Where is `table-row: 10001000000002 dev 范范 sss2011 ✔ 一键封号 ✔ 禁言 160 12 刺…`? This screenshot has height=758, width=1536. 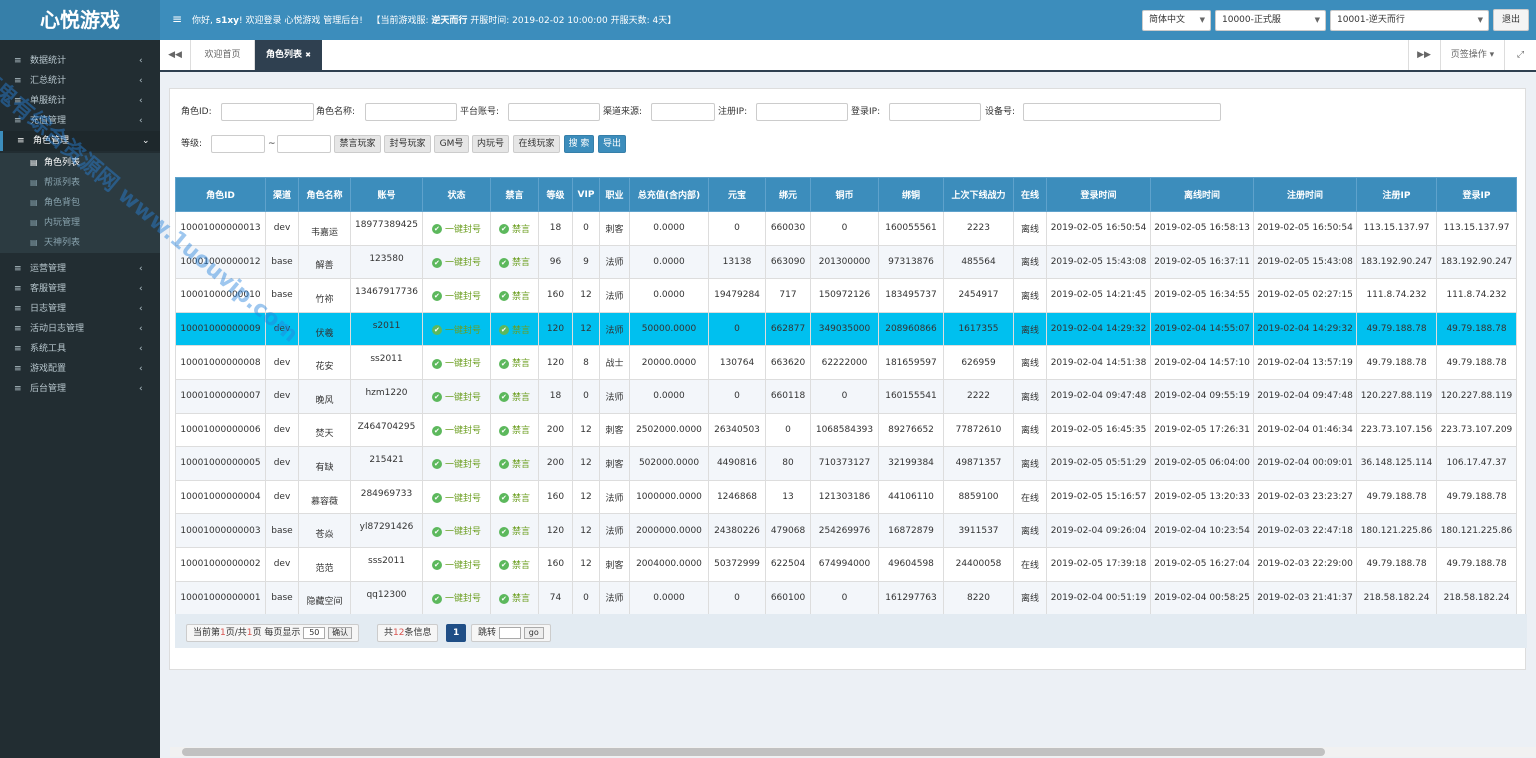 table-row: 10001000000002 dev 范范 sss2011 ✔ 一键封号 ✔ 禁言 160 12 刺… is located at coordinates (846, 564).